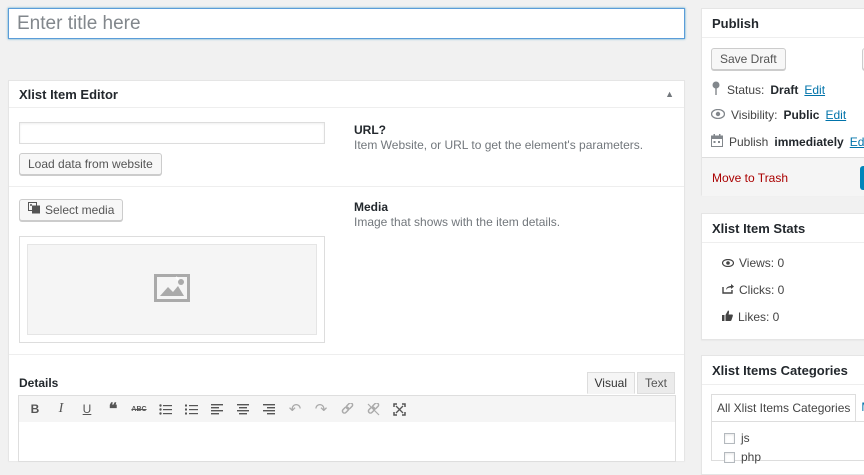 Image resolution: width=864 pixels, height=475 pixels. I want to click on publish-date-row: Publish immediately Edit, so click(787, 142).